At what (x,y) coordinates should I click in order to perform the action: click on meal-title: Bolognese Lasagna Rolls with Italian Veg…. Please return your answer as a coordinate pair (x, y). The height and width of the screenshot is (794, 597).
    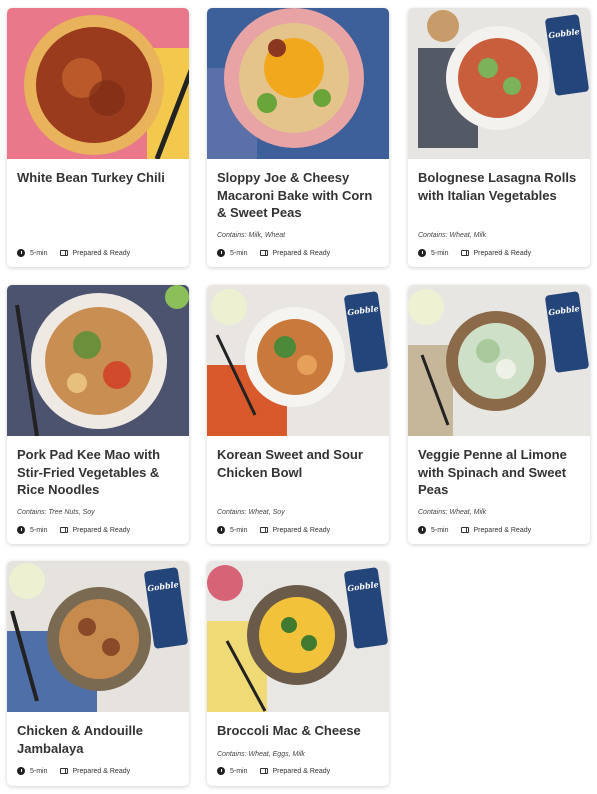
    Looking at the image, I should click on (497, 186).